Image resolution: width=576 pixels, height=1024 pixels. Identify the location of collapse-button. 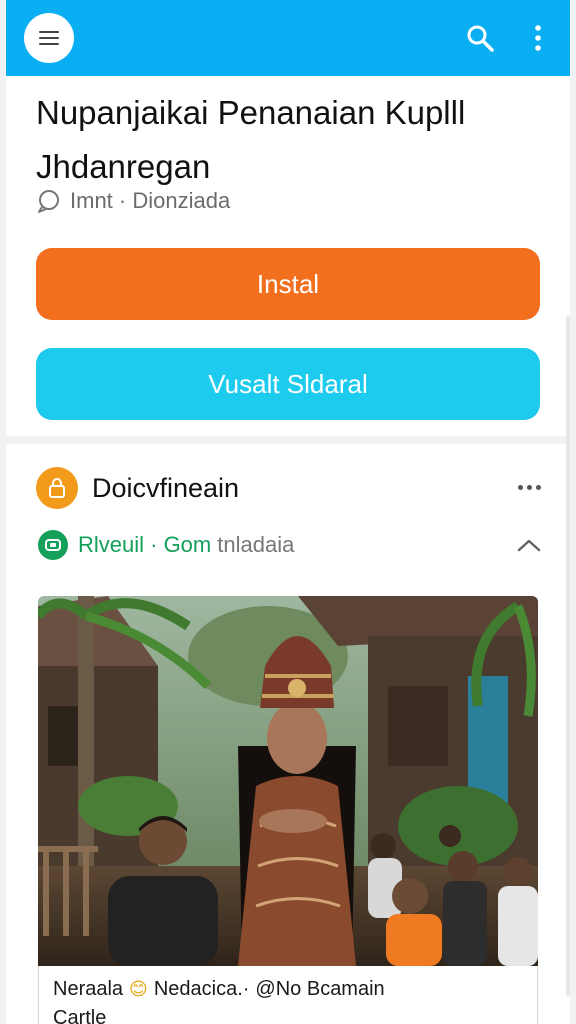
(529, 545).